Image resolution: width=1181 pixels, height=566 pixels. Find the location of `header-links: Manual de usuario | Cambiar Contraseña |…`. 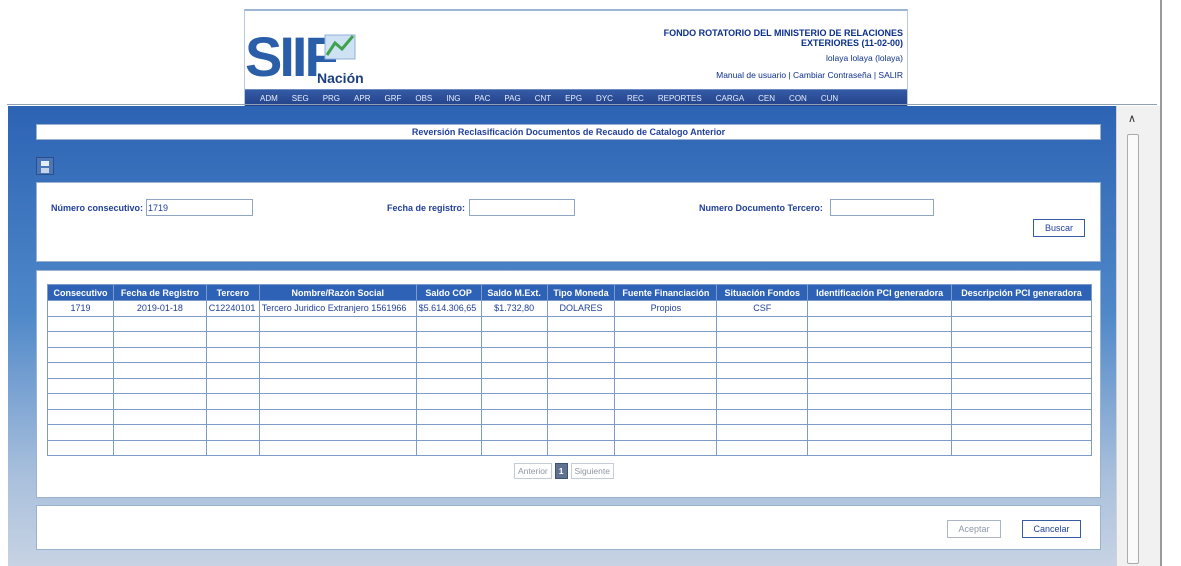

header-links: Manual de usuario | Cambiar Contraseña |… is located at coordinates (809, 75).